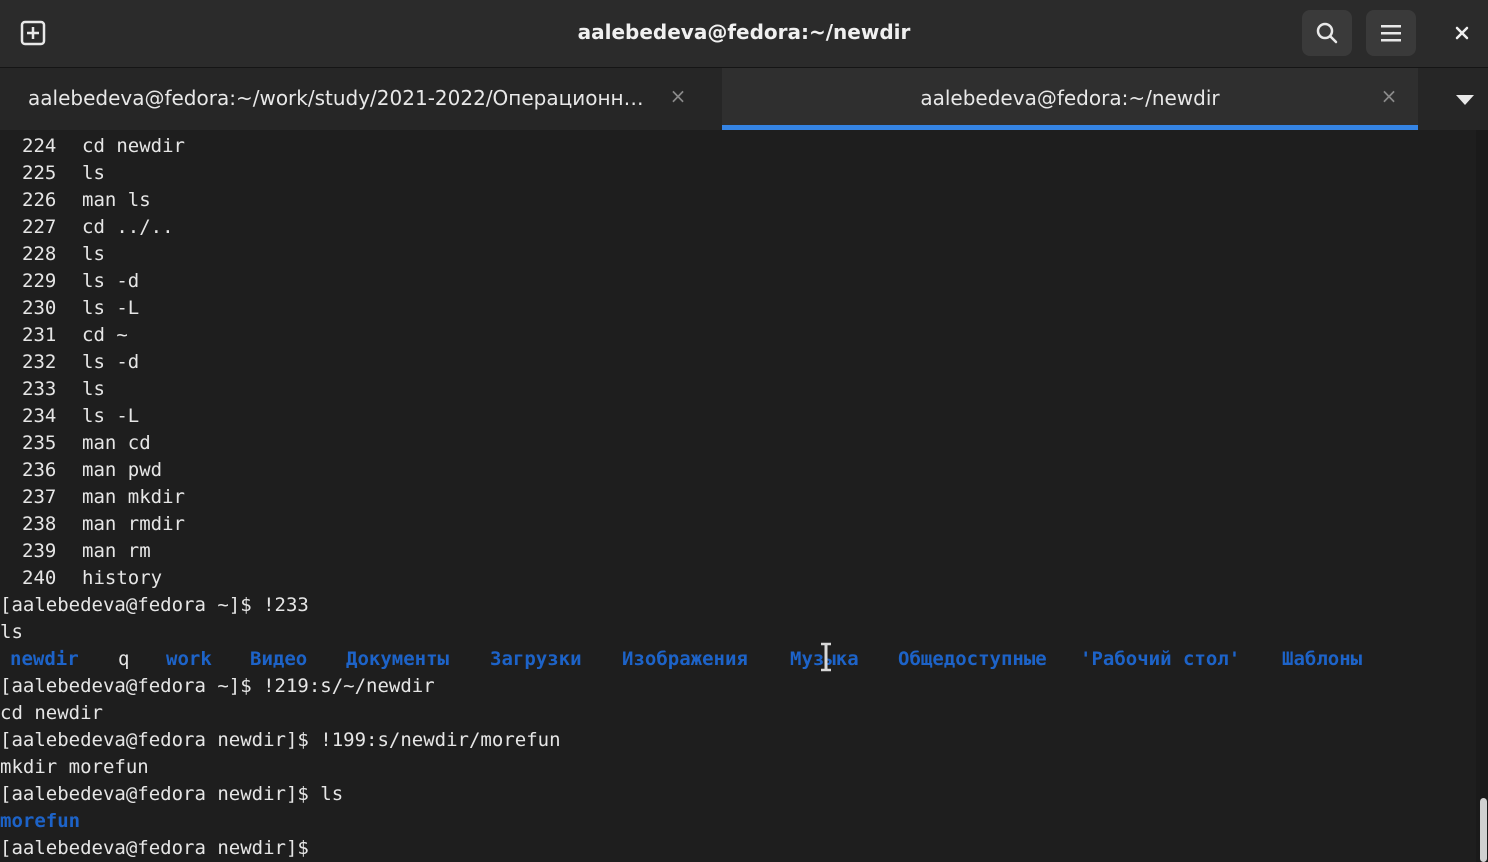  What do you see at coordinates (39, 497) in the screenshot?
I see `history-number: 237` at bounding box center [39, 497].